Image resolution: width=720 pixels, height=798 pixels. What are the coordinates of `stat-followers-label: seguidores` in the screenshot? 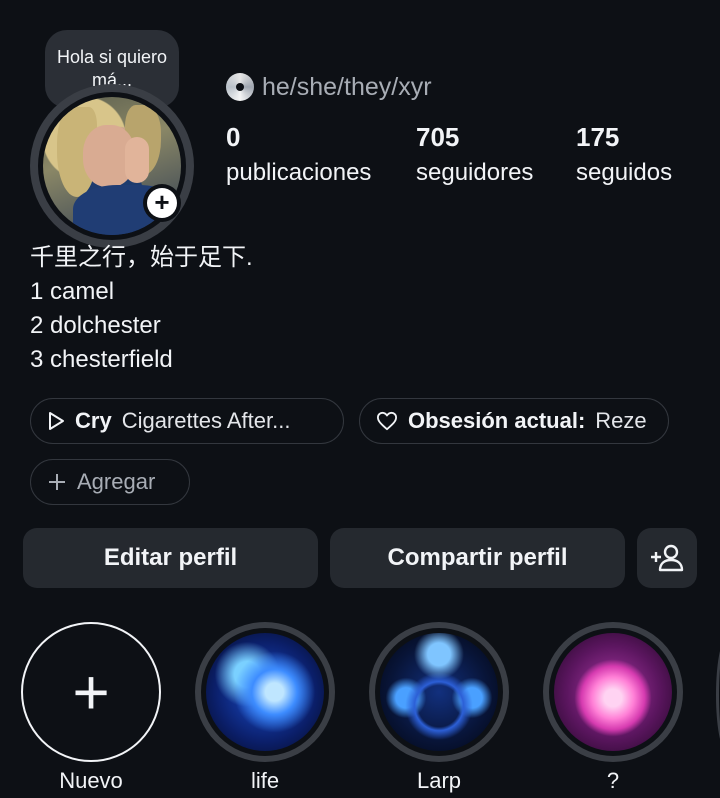 It's located at (475, 172).